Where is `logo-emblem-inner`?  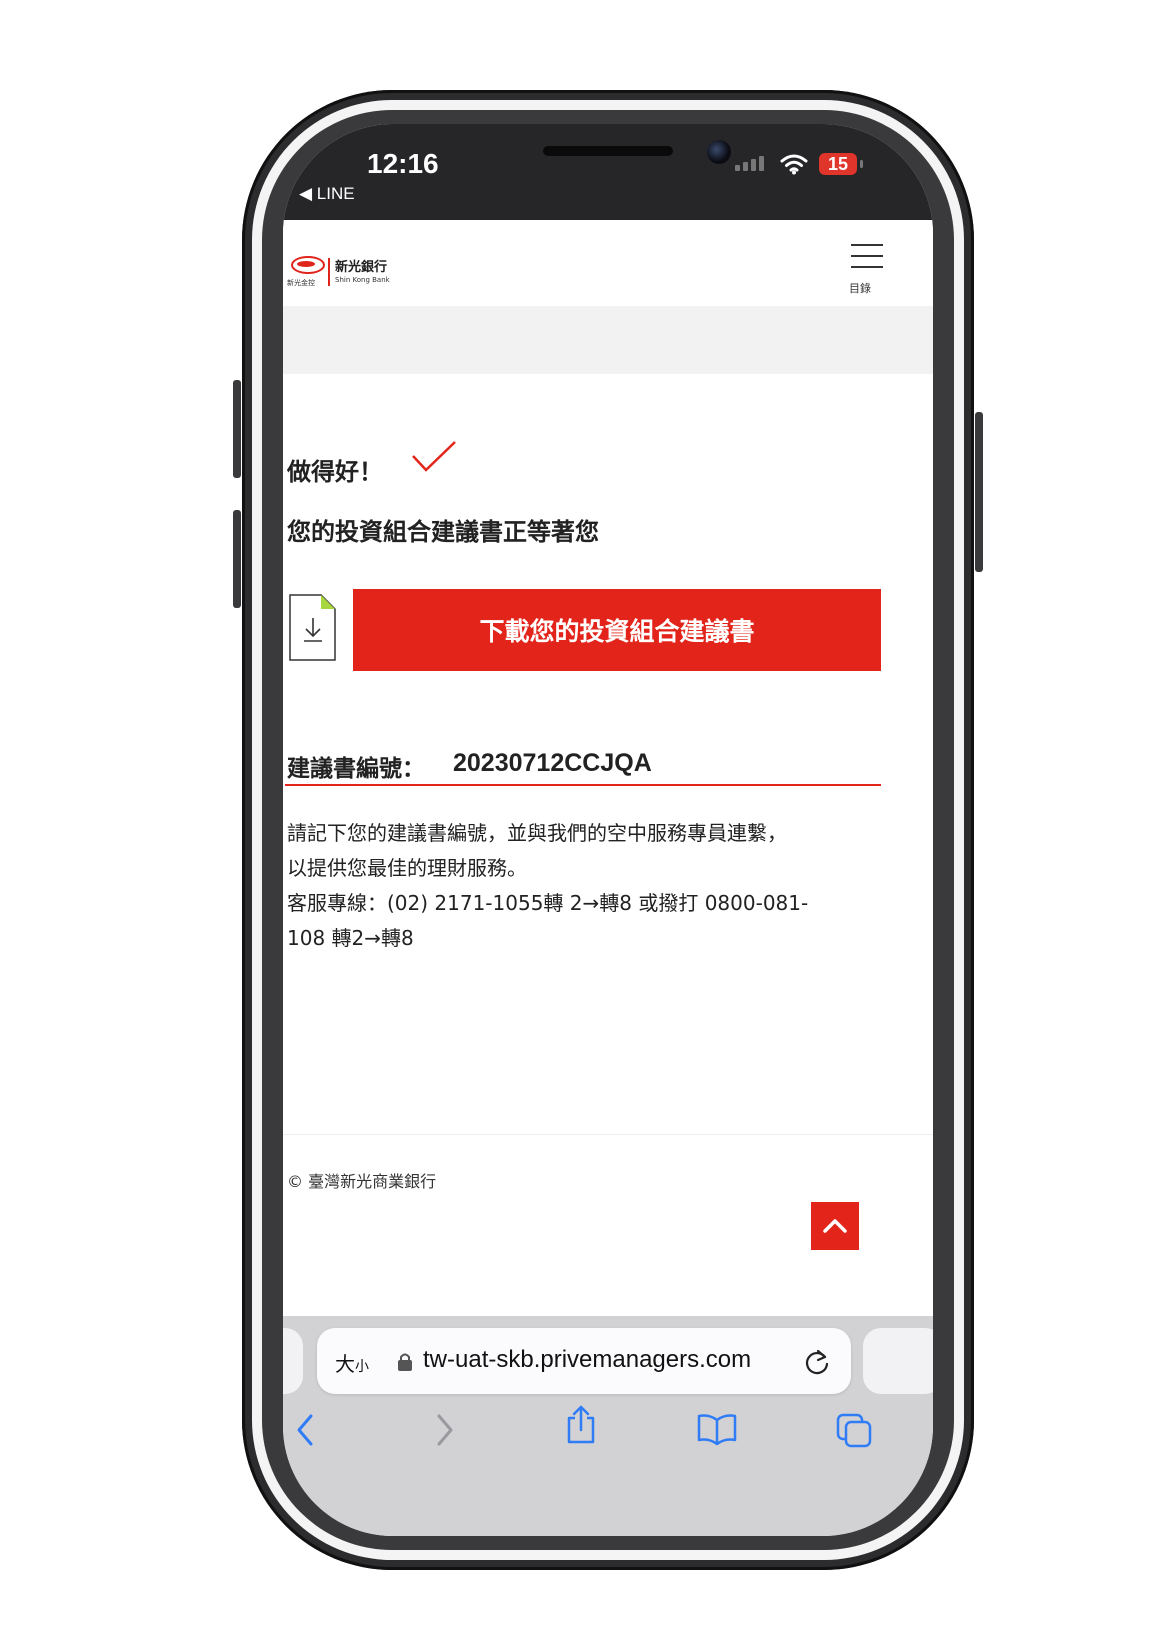
logo-emblem-inner is located at coordinates (306, 264).